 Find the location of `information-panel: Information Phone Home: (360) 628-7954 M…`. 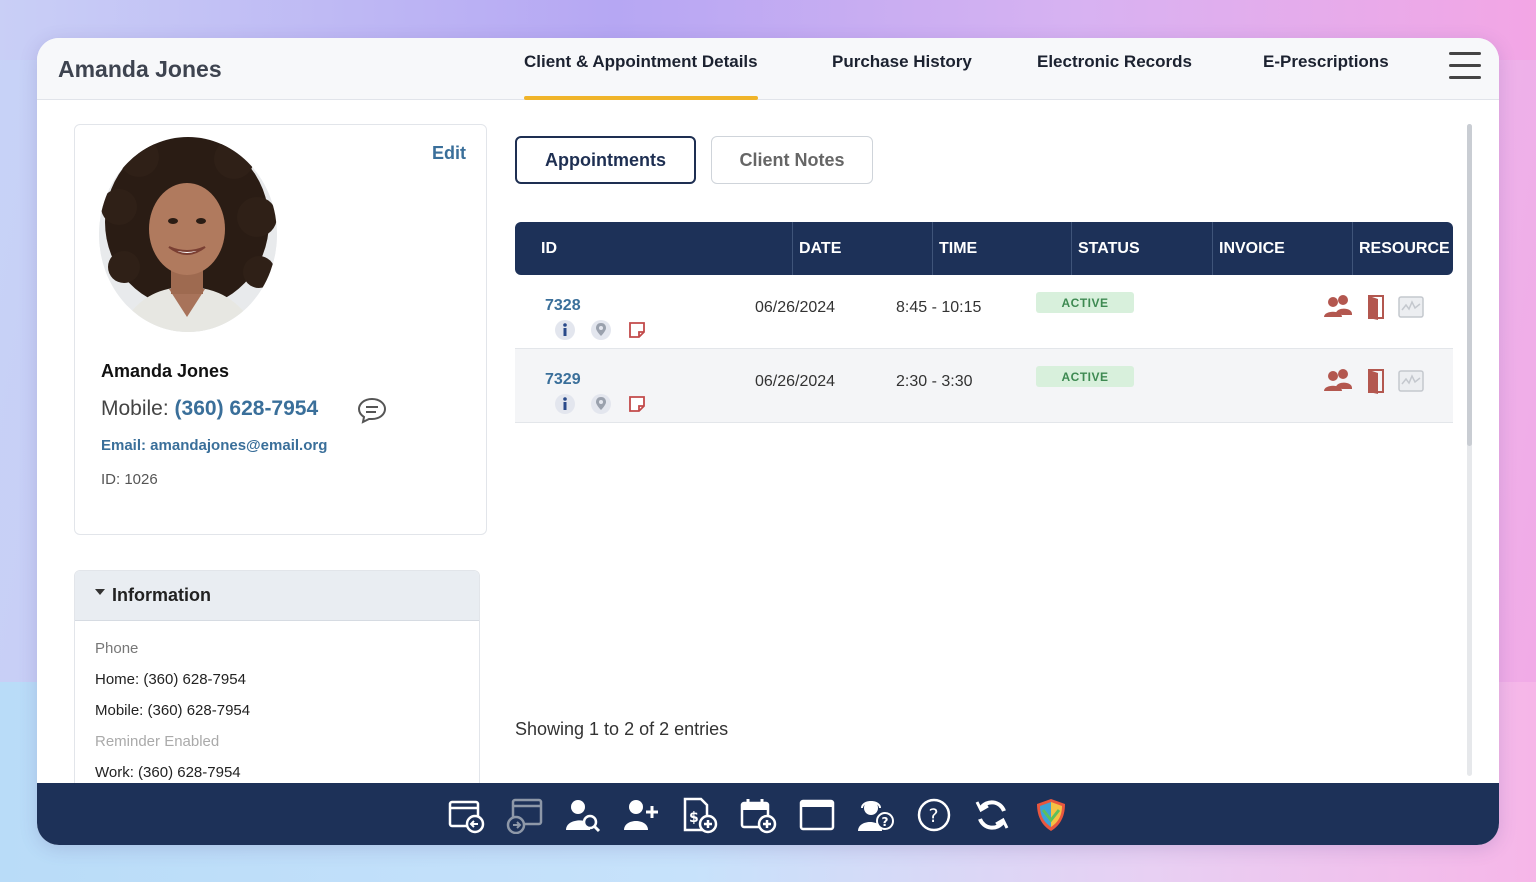

information-panel: Information Phone Home: (360) 628-7954 M… is located at coordinates (277, 680).